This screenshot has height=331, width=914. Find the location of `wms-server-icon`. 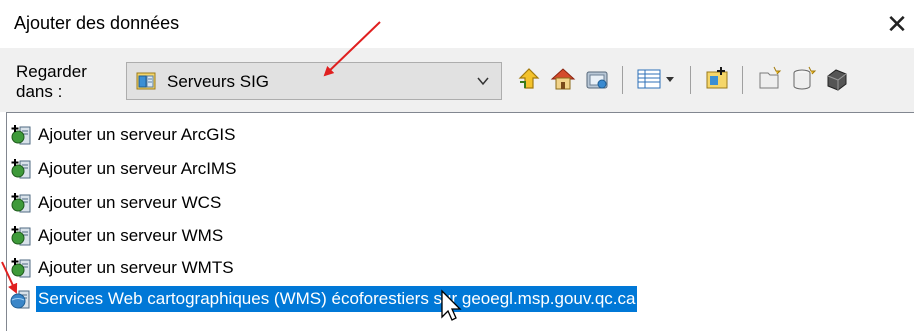

wms-server-icon is located at coordinates (20, 299).